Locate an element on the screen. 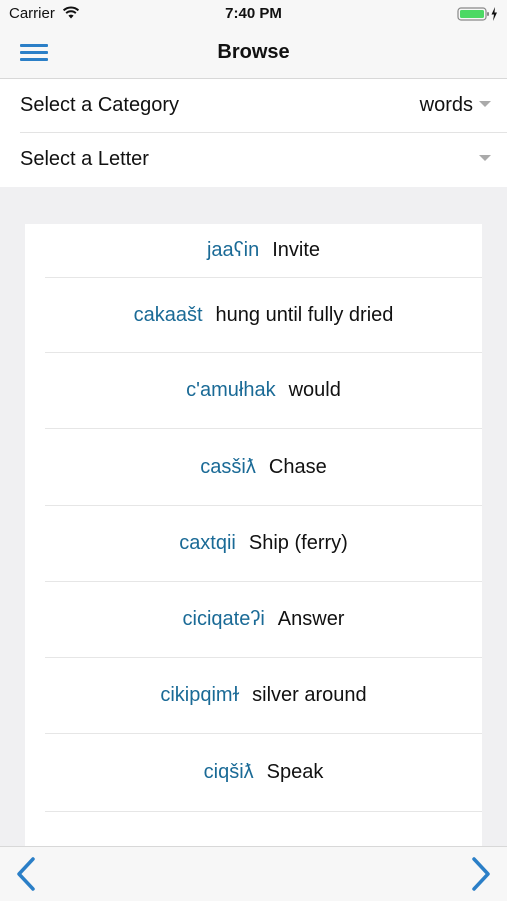 The width and height of the screenshot is (507, 901). list-item: ciciqateʔi Answer is located at coordinates (263, 620).